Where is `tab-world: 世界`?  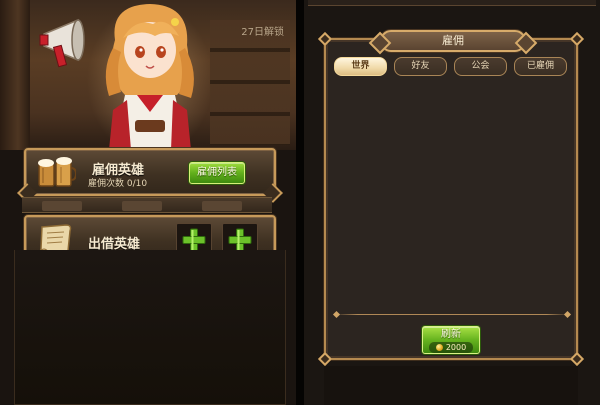 tab-world: 世界 is located at coordinates (360, 66).